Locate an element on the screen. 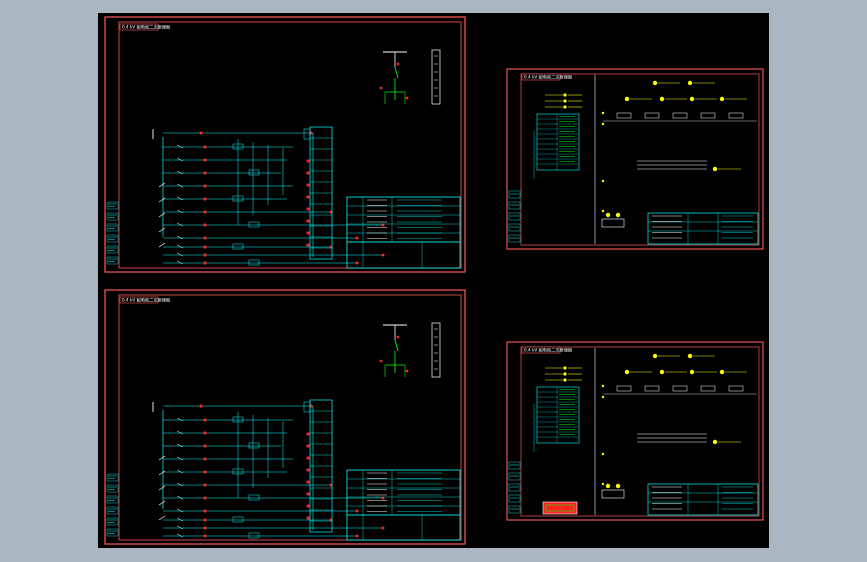 This screenshot has height=562, width=867. sheet-4: 0.4 kV 配电柜二次原理图 is located at coordinates (635, 431).